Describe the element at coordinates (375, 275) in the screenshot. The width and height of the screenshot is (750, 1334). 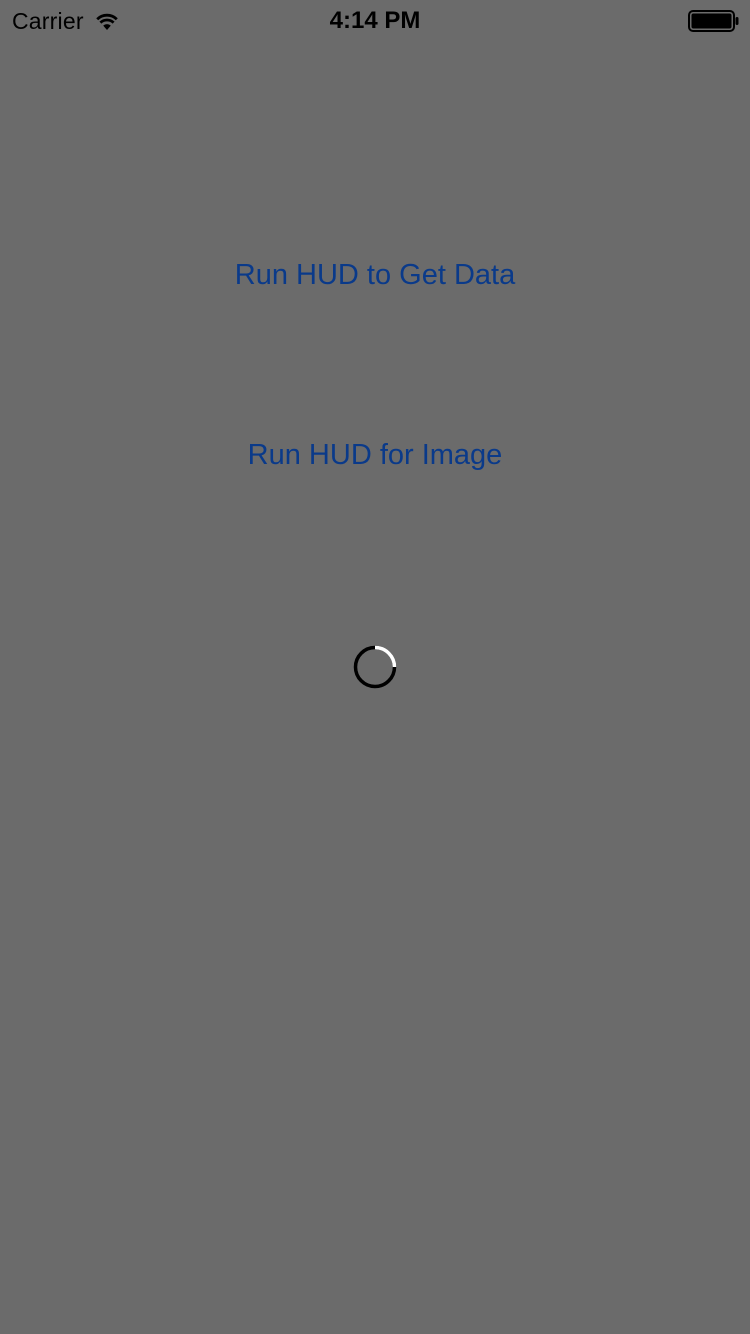
I see `run-hud-get-data-button: Run HUD to Get Data` at that location.